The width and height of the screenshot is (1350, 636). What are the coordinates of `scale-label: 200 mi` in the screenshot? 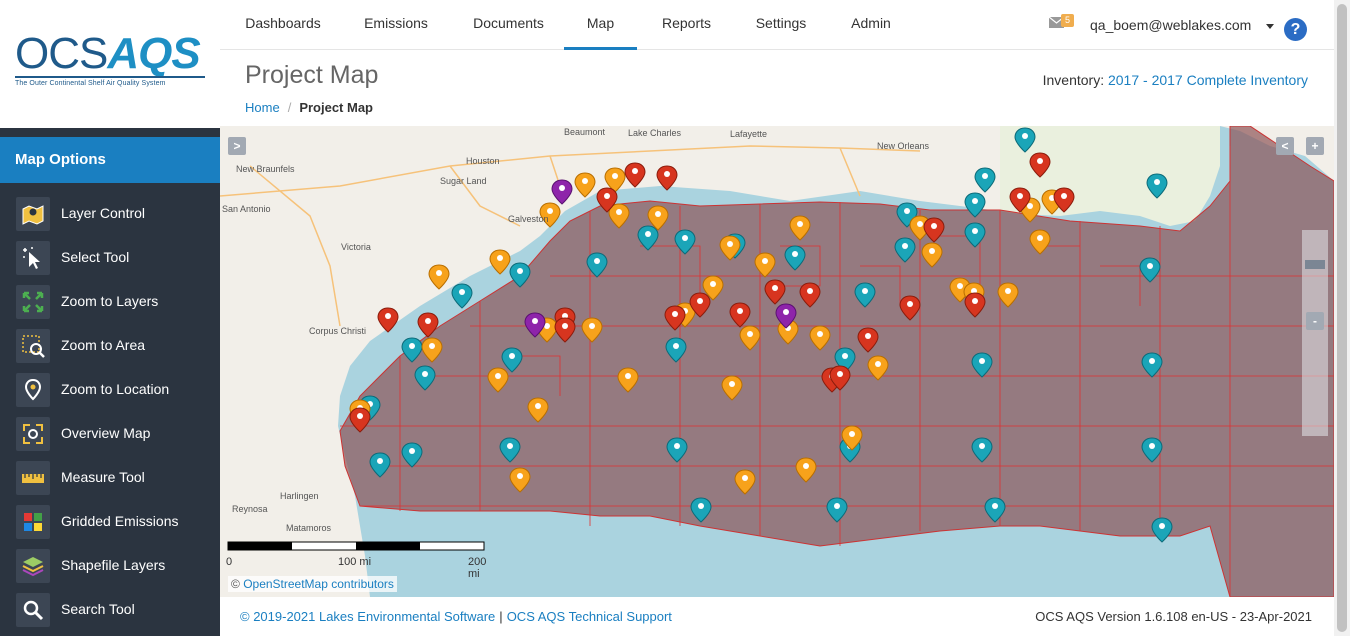 It's located at (477, 568).